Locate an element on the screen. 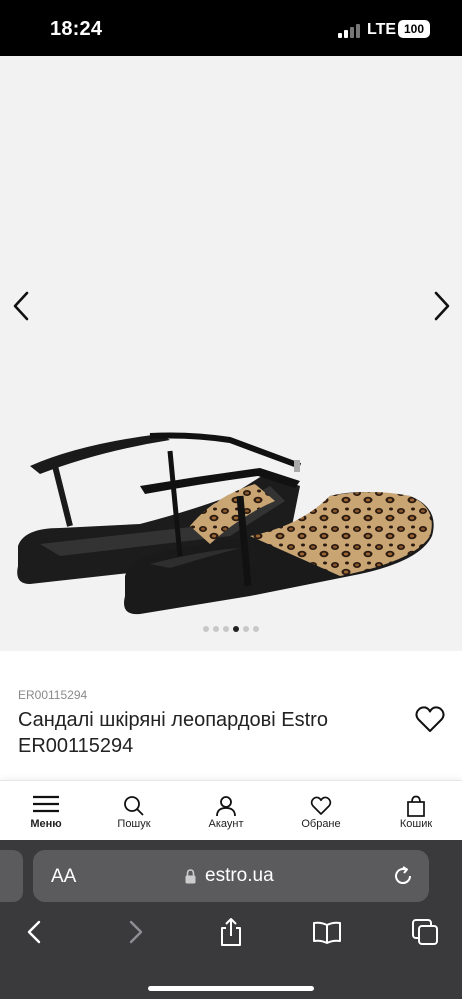 This screenshot has width=462, height=999. reload-icon is located at coordinates (403, 876).